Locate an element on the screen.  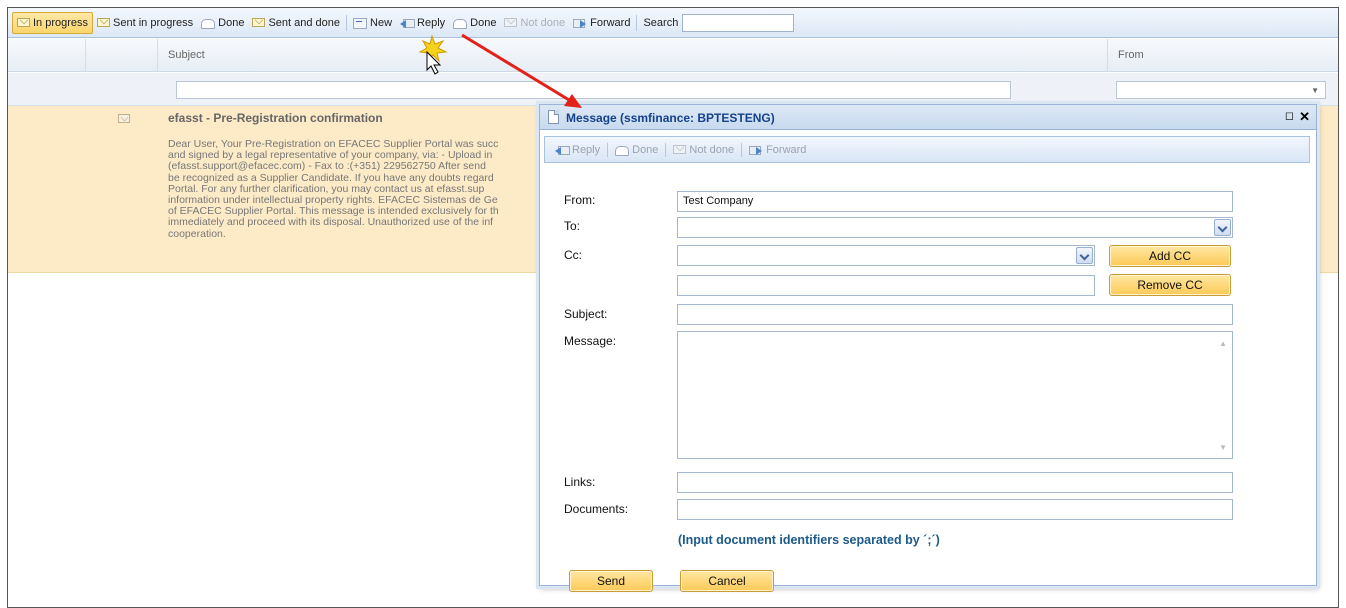
mark-not-done-button: Not done is located at coordinates (534, 23).